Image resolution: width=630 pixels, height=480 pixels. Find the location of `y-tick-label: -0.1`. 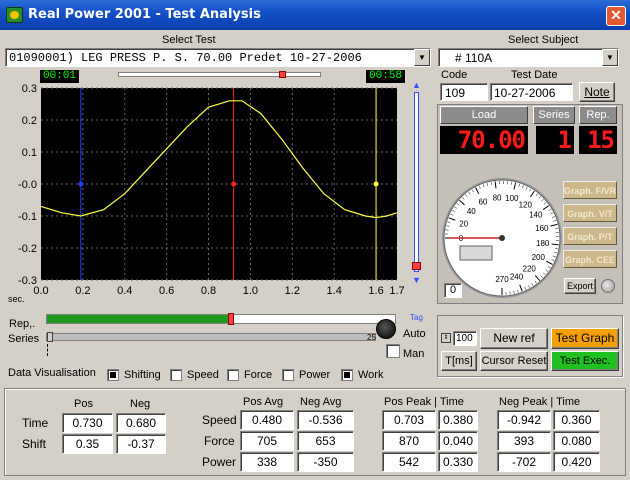

y-tick-label: -0.1 is located at coordinates (27, 217).